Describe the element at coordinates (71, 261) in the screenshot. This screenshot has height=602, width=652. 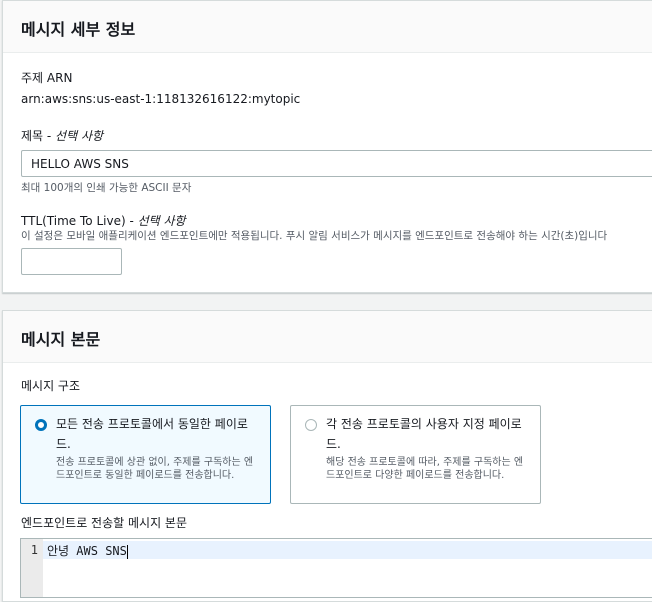
I see `ttl-input` at that location.